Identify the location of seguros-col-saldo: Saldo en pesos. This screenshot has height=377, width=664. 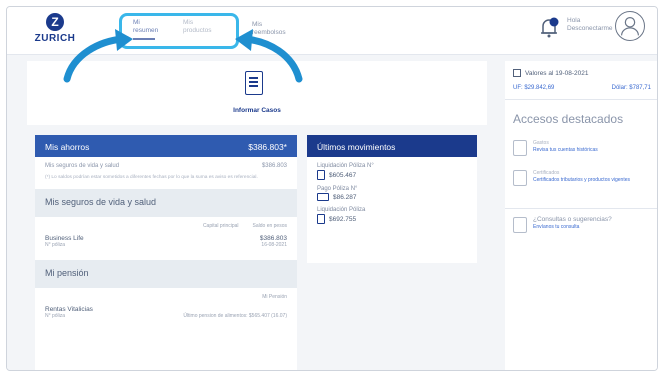
(269, 226).